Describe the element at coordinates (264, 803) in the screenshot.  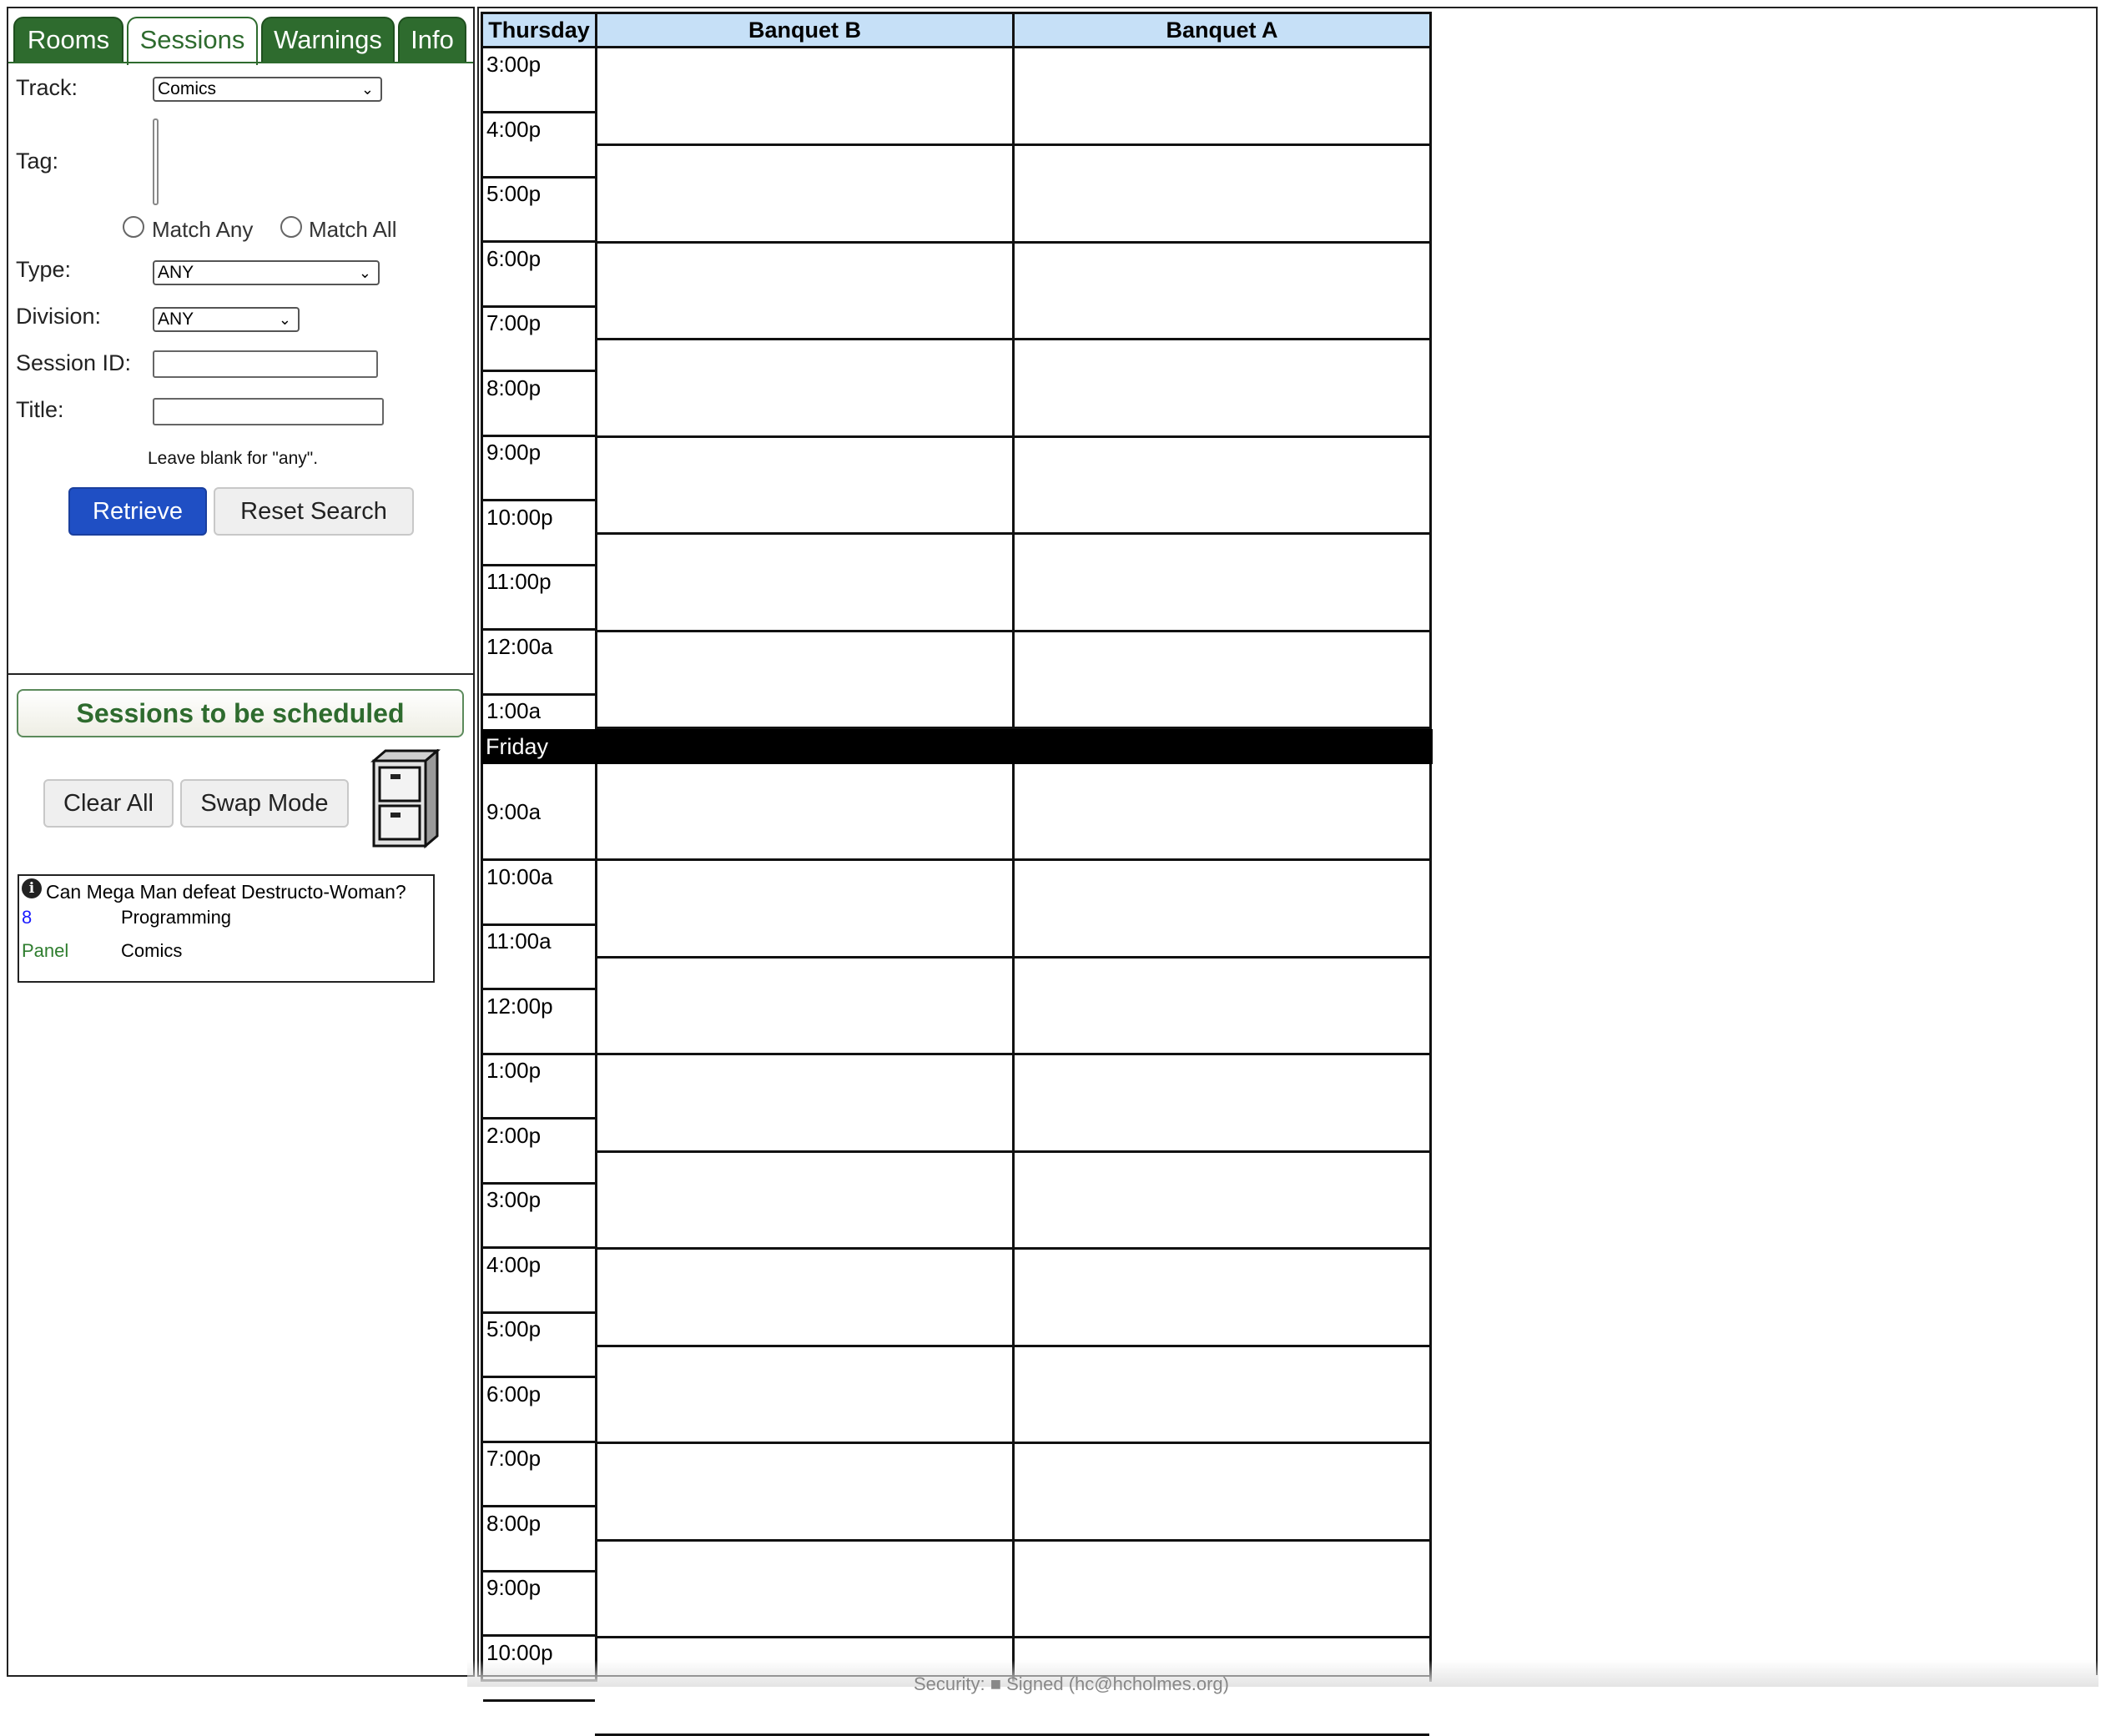
I see `swap-mode-button: Swap Mode` at that location.